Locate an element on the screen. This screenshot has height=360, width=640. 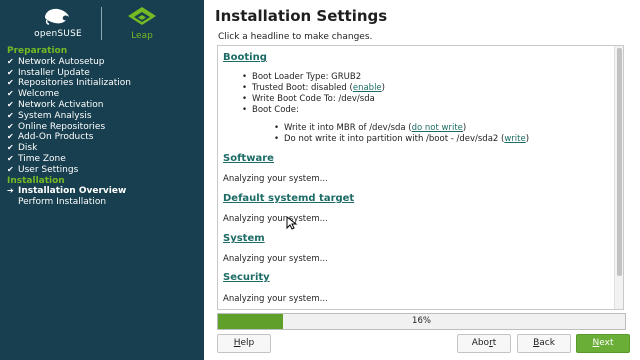
step-welcome: ✔ Welcome is located at coordinates (102, 94).